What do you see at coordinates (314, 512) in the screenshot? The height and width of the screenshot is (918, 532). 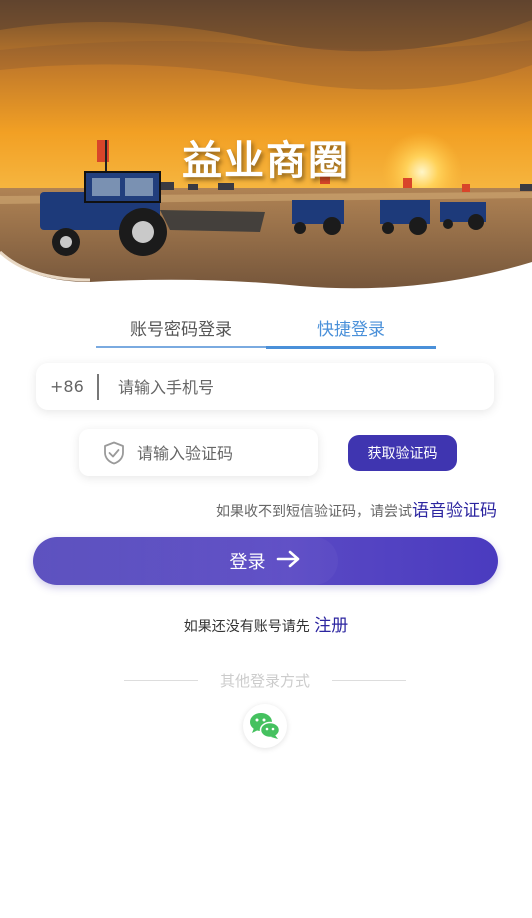 I see `voice-hint-text: 如果收不到短信验证码，请尝试` at bounding box center [314, 512].